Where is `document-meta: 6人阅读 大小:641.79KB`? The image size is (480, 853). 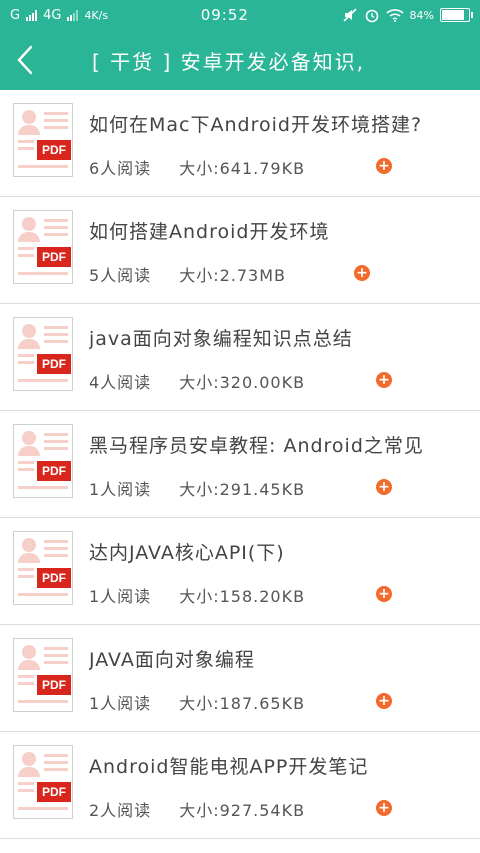 document-meta: 6人阅读 大小:641.79KB is located at coordinates (197, 167).